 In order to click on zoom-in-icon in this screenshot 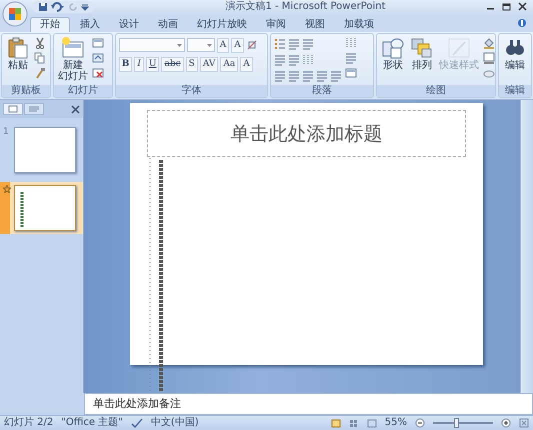, I will do `click(506, 423)`.